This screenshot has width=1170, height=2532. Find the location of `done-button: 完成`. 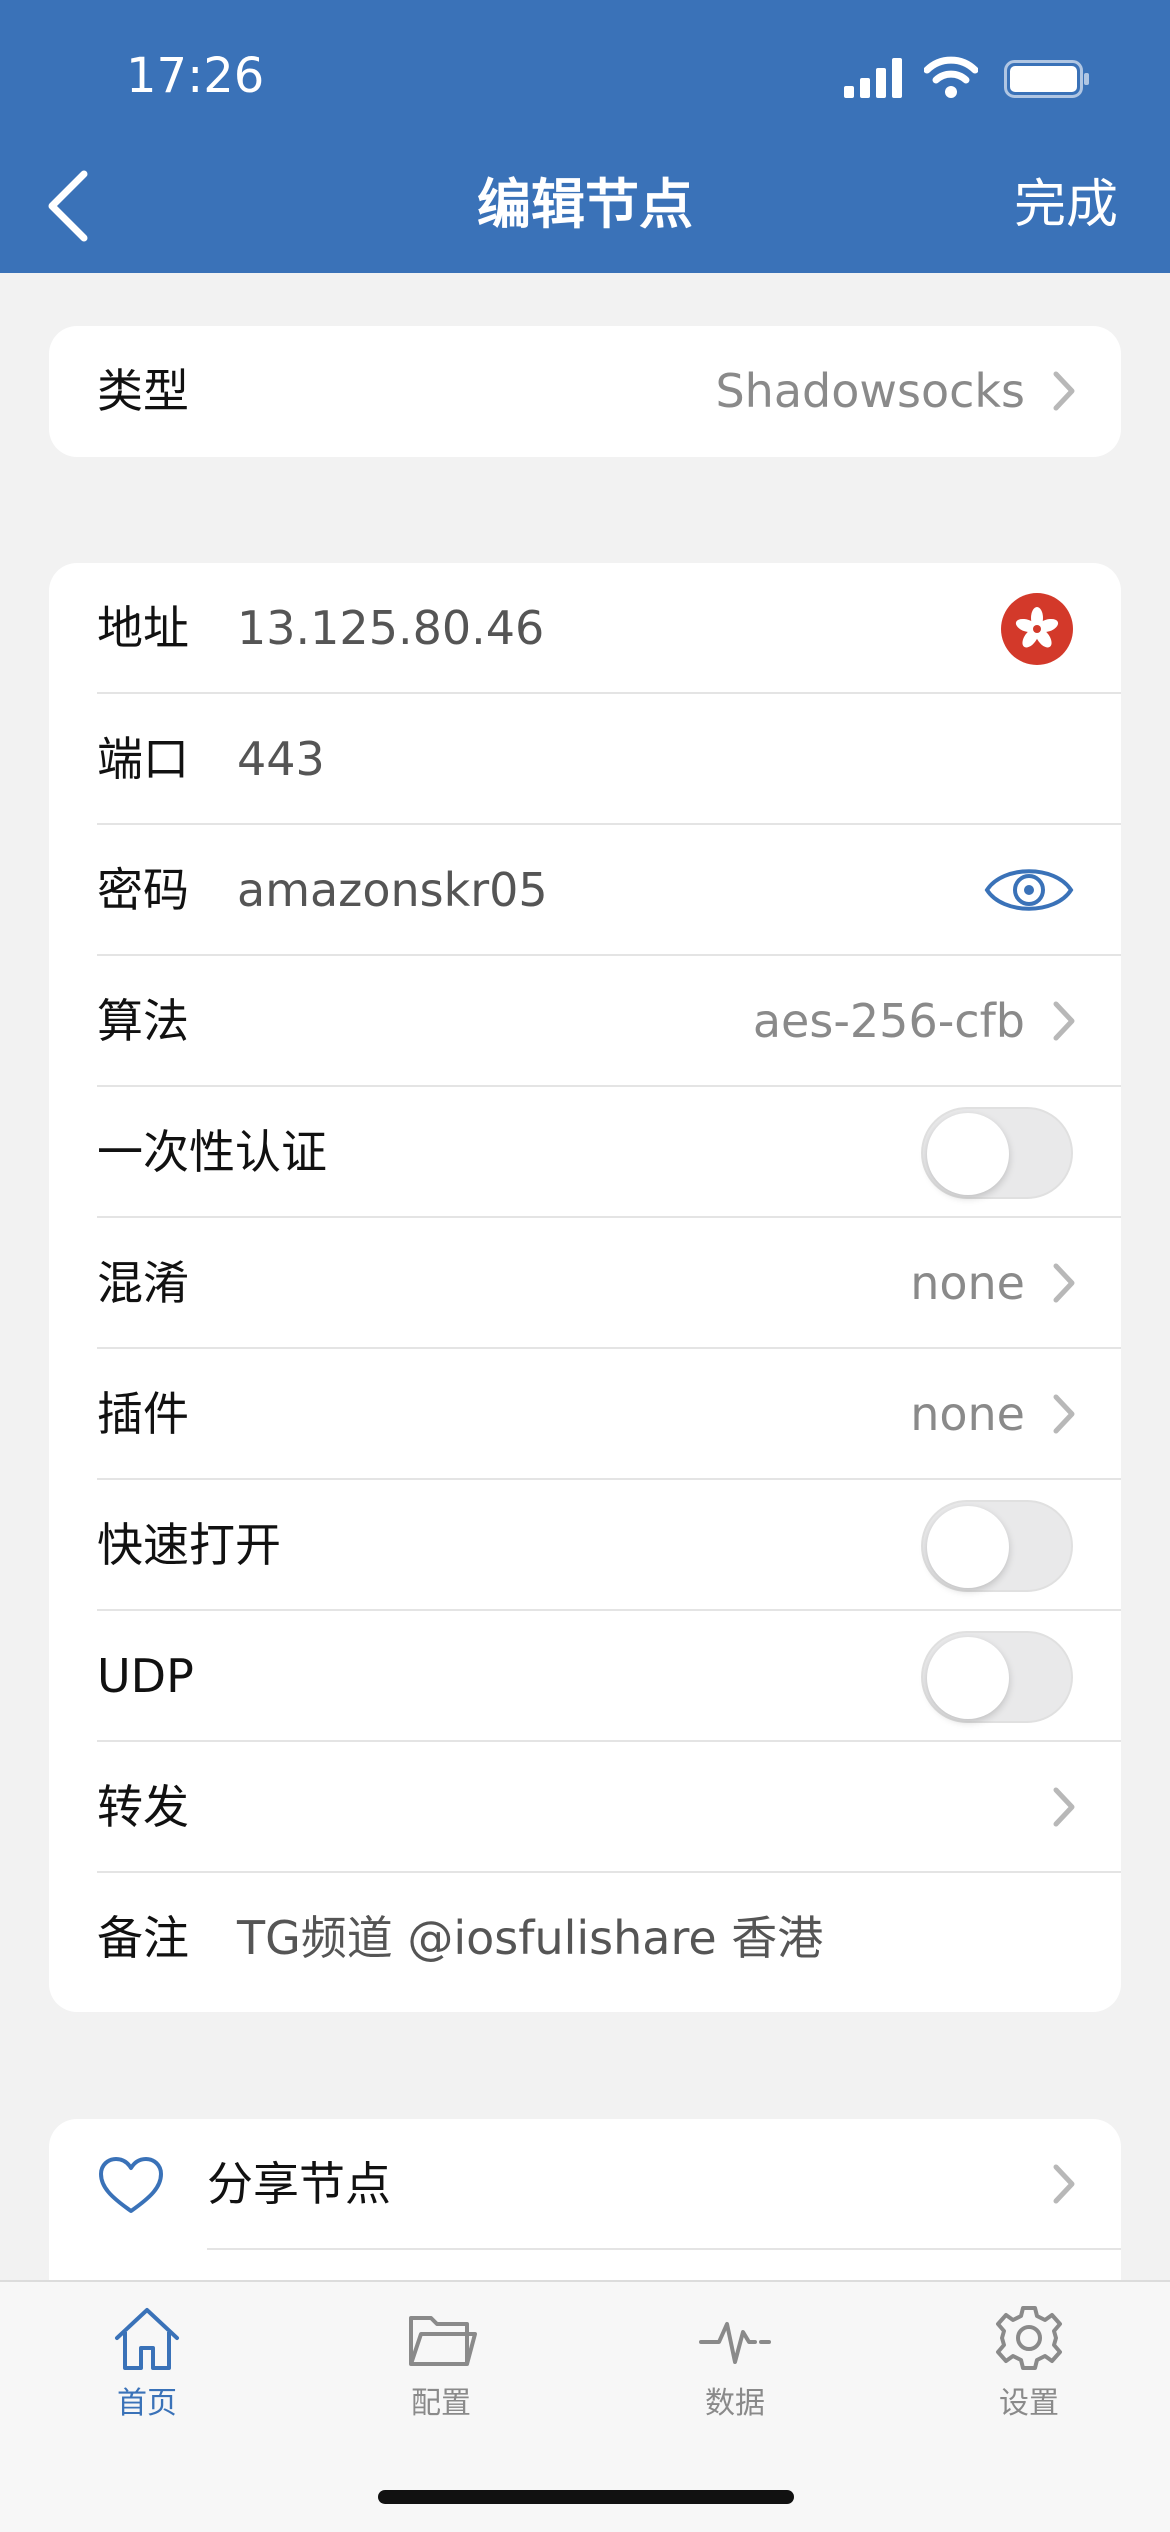

done-button: 完成 is located at coordinates (1066, 205).